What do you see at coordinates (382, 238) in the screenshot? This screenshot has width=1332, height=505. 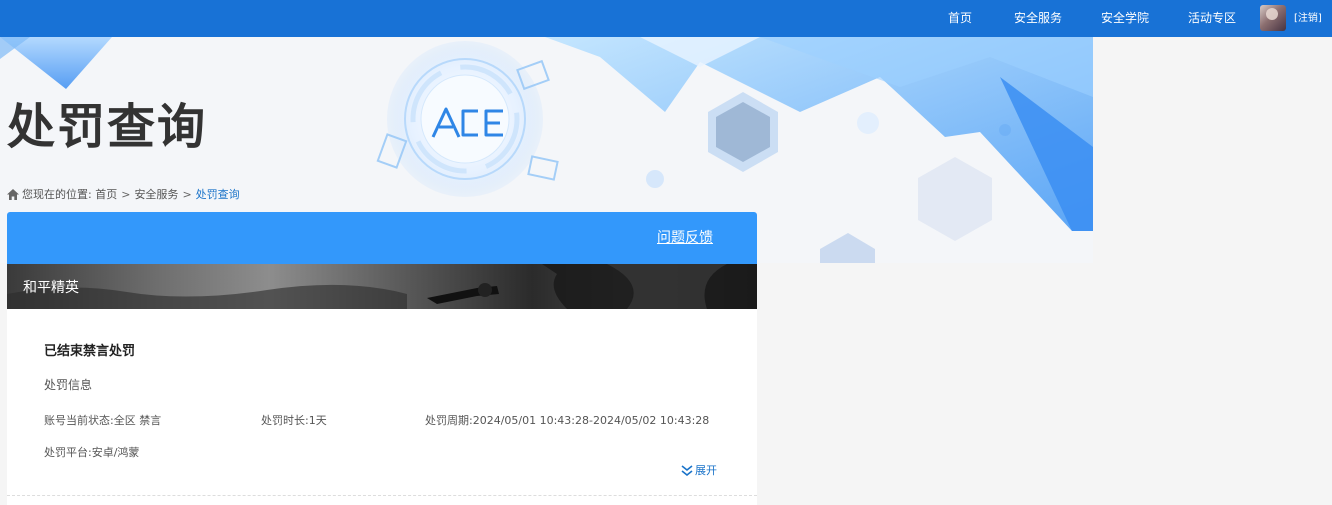 I see `card-header: 问题反馈` at bounding box center [382, 238].